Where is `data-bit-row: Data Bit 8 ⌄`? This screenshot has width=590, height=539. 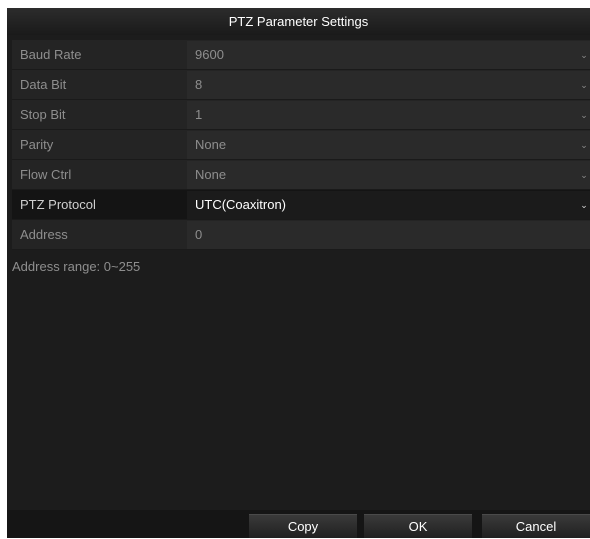 data-bit-row: Data Bit 8 ⌄ is located at coordinates (301, 85).